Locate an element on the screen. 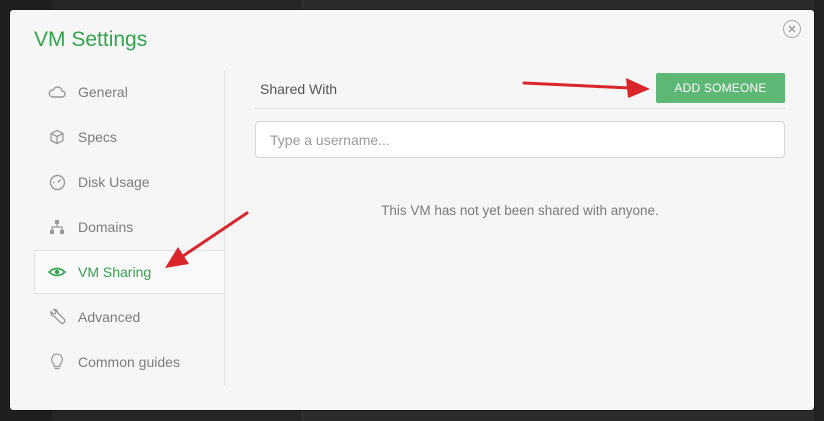 The width and height of the screenshot is (824, 421). wrench-icon is located at coordinates (57, 317).